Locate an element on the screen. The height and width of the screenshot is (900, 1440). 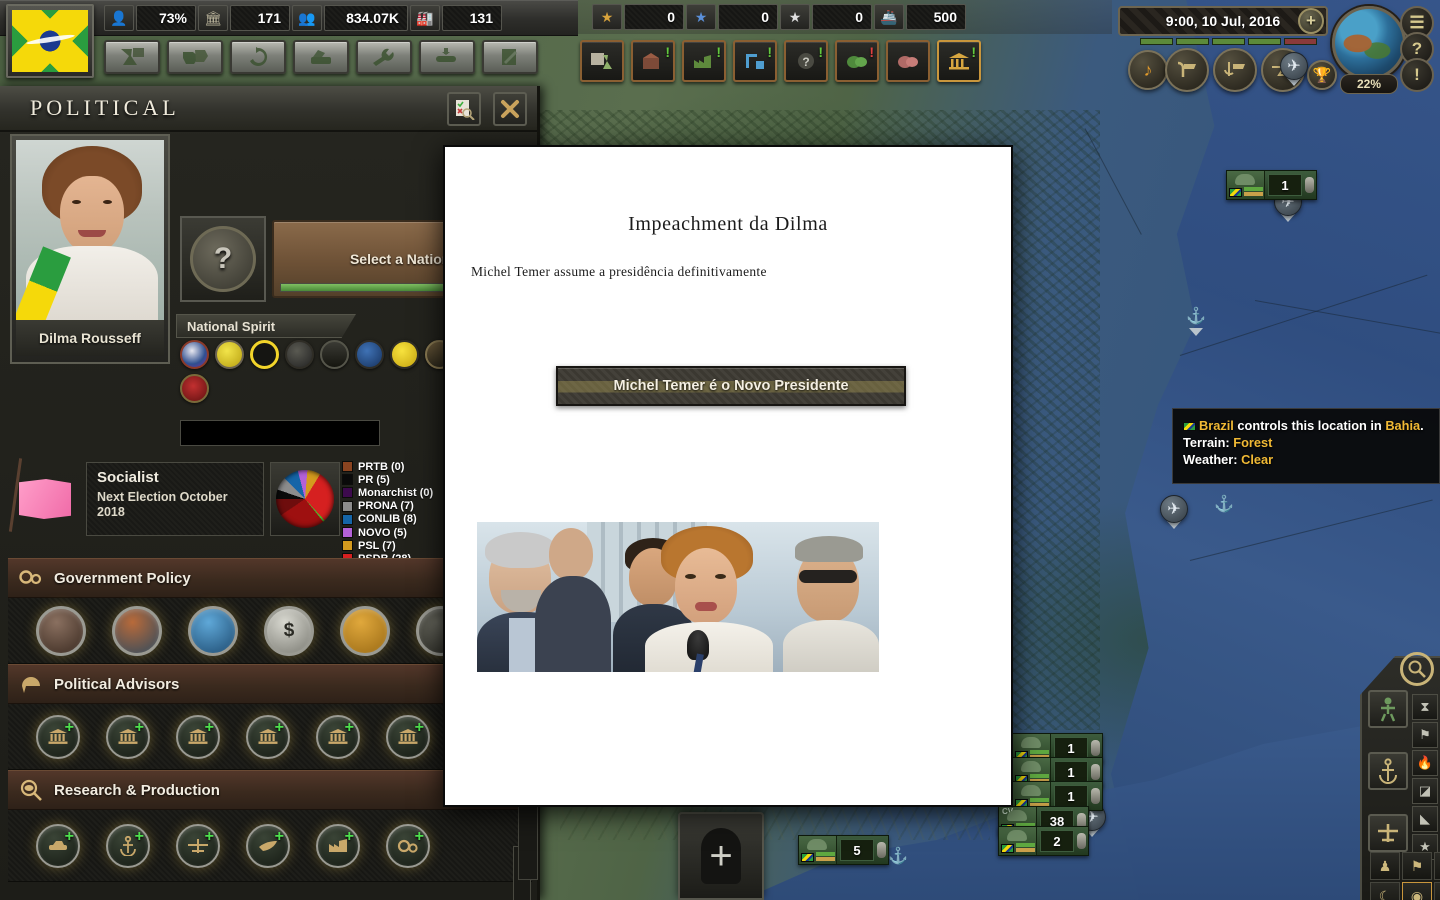
army-map-mode-button is located at coordinates (1187, 70).